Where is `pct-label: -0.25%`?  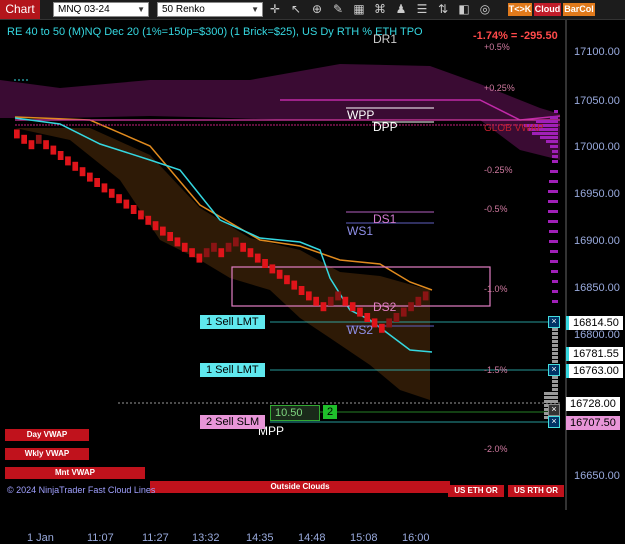
pct-label: -0.25% is located at coordinates (498, 170).